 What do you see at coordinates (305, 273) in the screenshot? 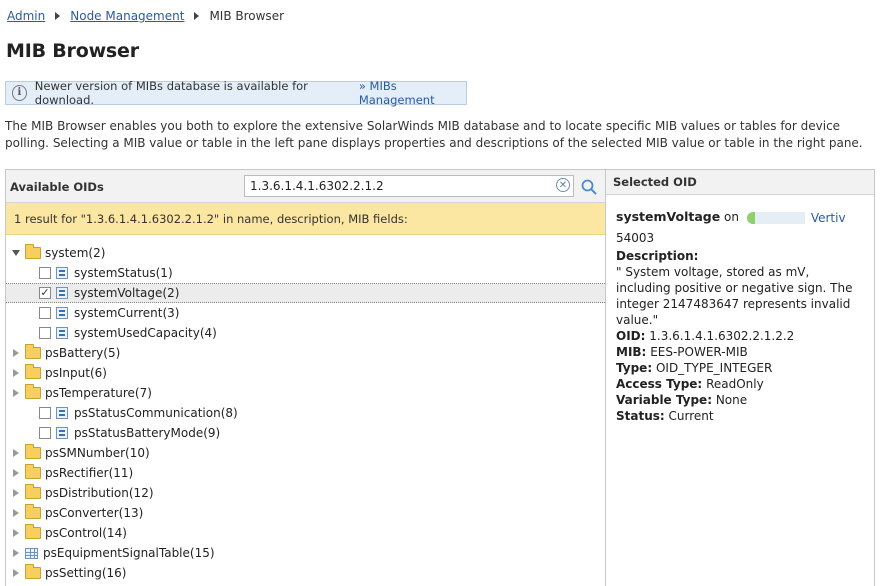
I see `tree-row: systemStatus(1)` at bounding box center [305, 273].